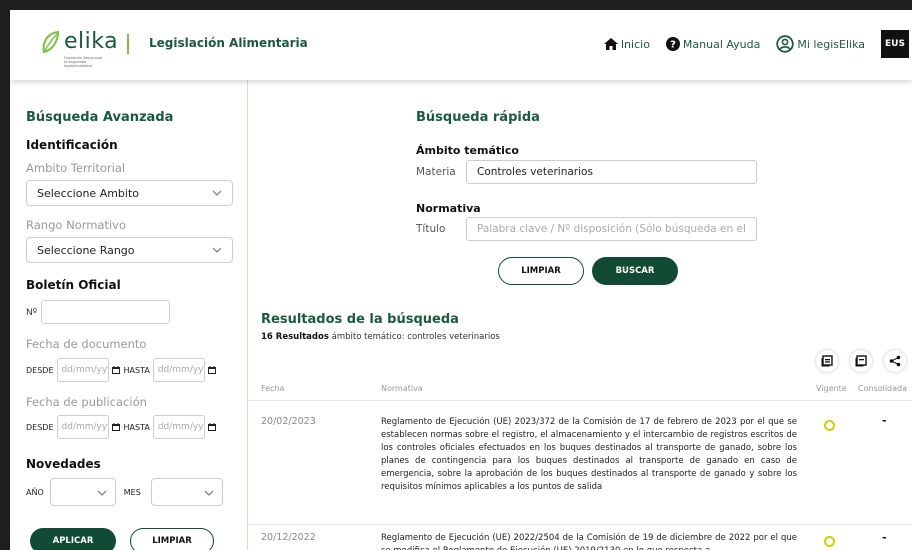 This screenshot has width=912, height=550. What do you see at coordinates (186, 492) in the screenshot?
I see `mes-select` at bounding box center [186, 492].